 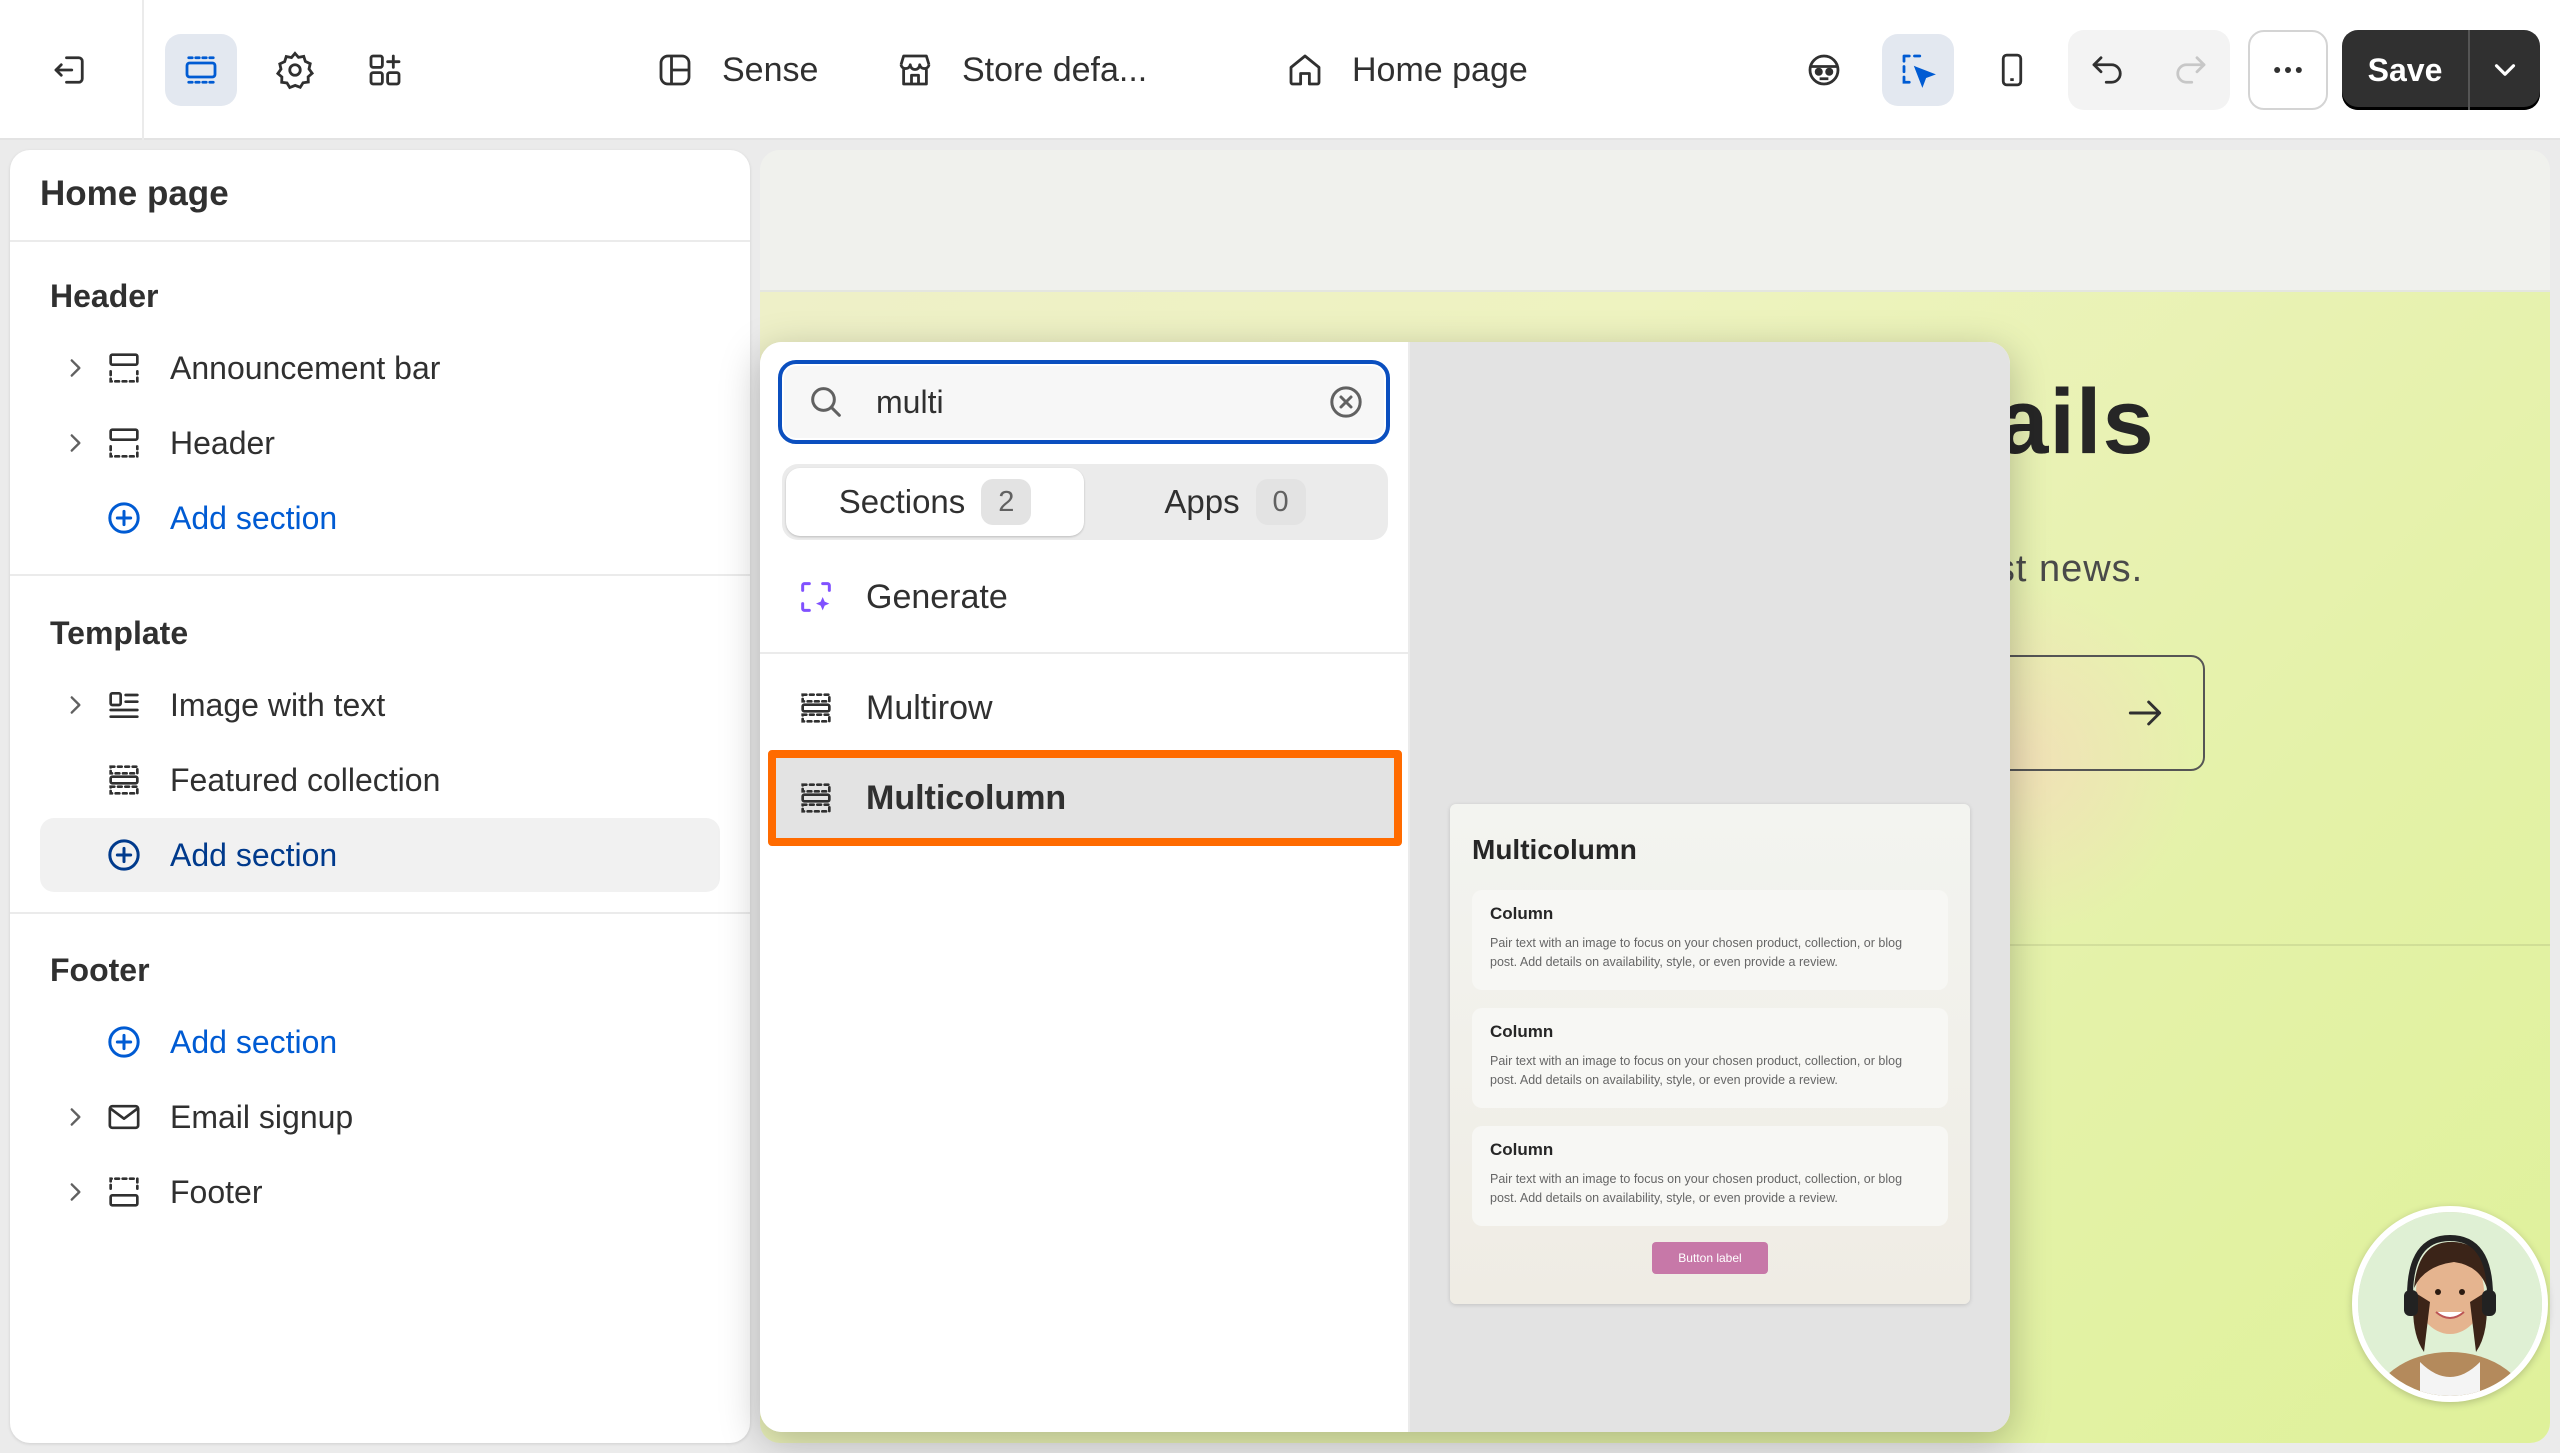 I want to click on topbar-divider, so click(x=143, y=70).